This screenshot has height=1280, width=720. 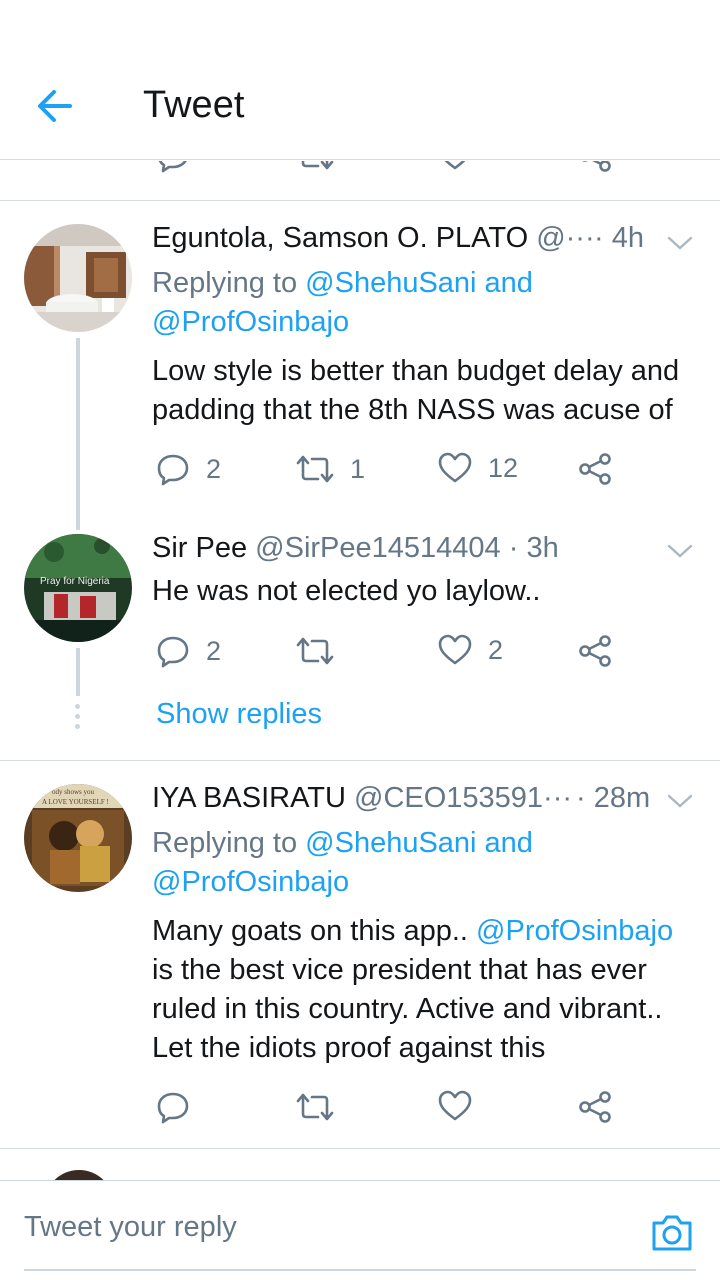 What do you see at coordinates (565, 238) in the screenshot?
I see `handle: @···` at bounding box center [565, 238].